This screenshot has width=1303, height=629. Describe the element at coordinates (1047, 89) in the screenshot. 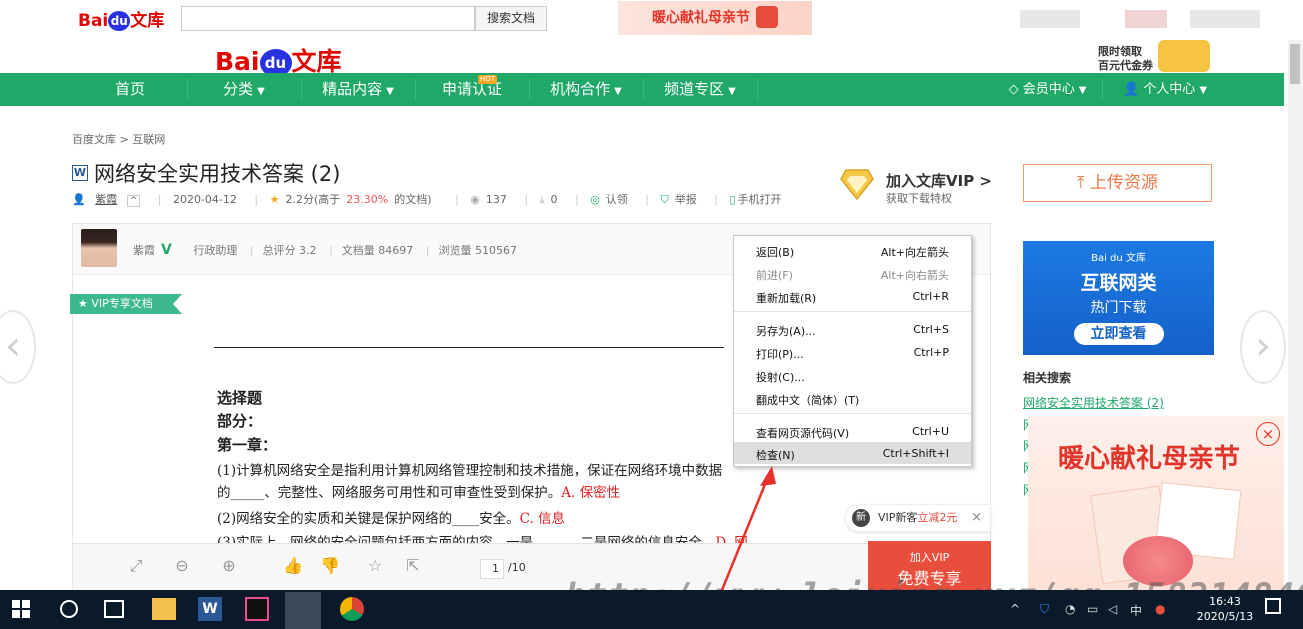

I see `nav-member-center: ◇ 会员中心 ▼` at that location.